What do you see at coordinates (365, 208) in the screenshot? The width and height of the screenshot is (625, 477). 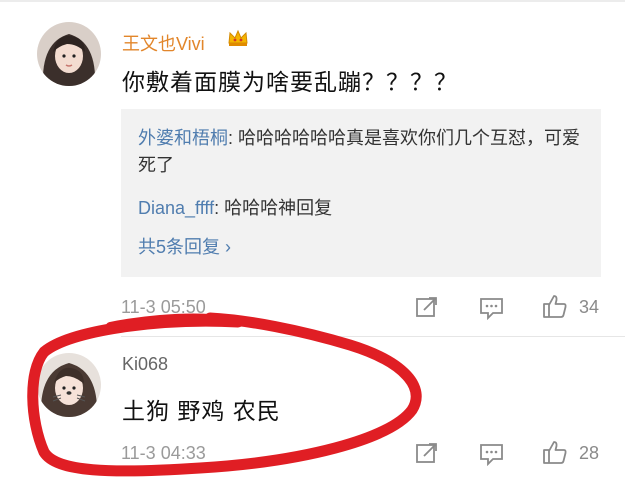 I see `reply-item: Diana_ffff: 哈哈哈神回复` at bounding box center [365, 208].